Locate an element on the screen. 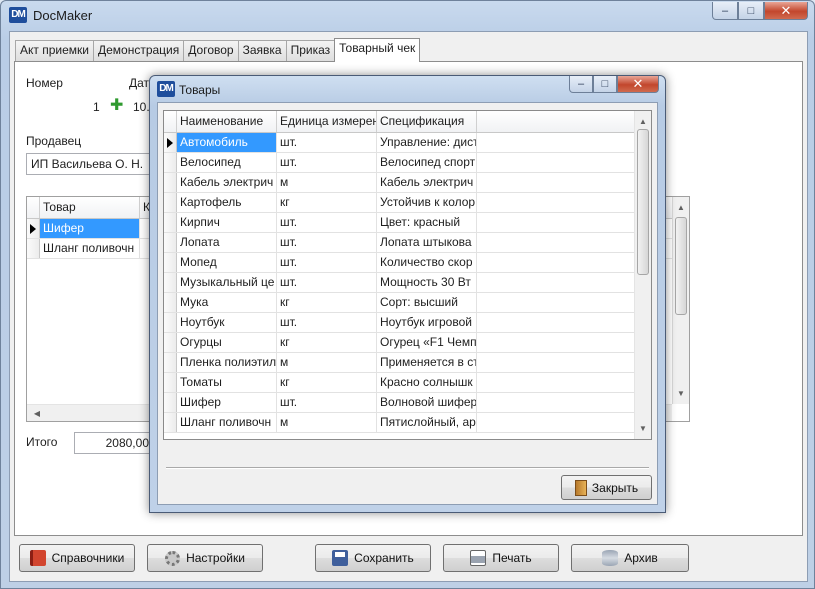  table-row: Велосипед шт. Велосипед спорт is located at coordinates (407, 163).